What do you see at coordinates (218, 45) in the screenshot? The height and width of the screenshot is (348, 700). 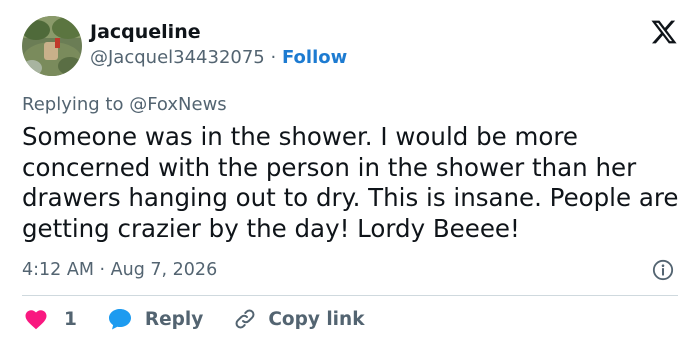 I see `user-info: Jacqueline @Jacquel34432075 · Follow` at bounding box center [218, 45].